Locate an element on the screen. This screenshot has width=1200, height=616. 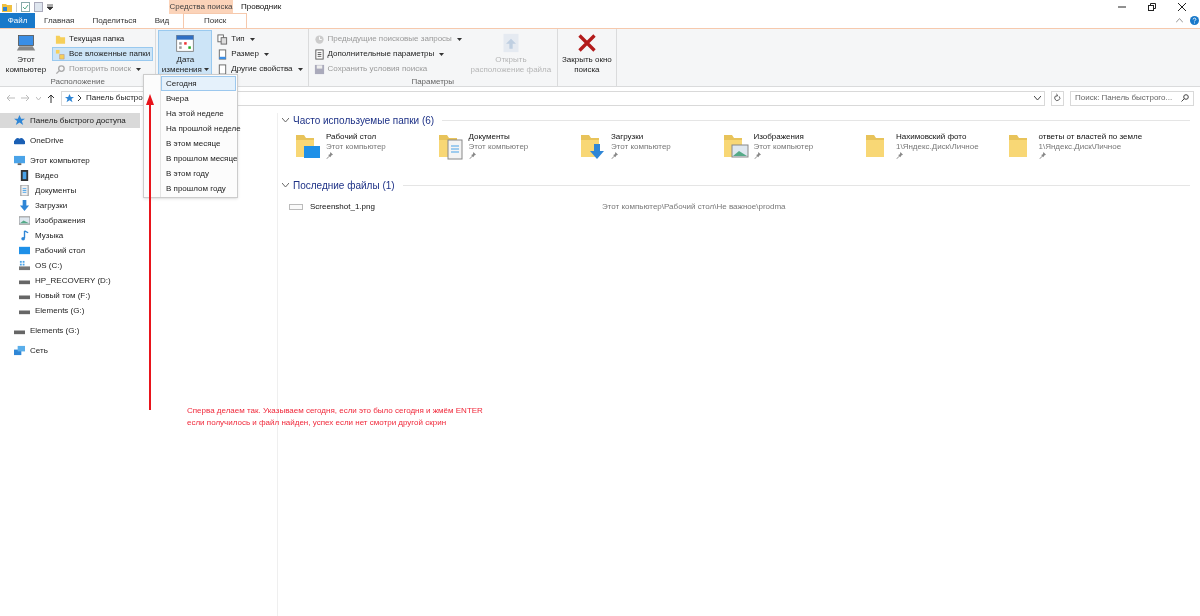
menu-item: В этом году is located at coordinates (198, 173).